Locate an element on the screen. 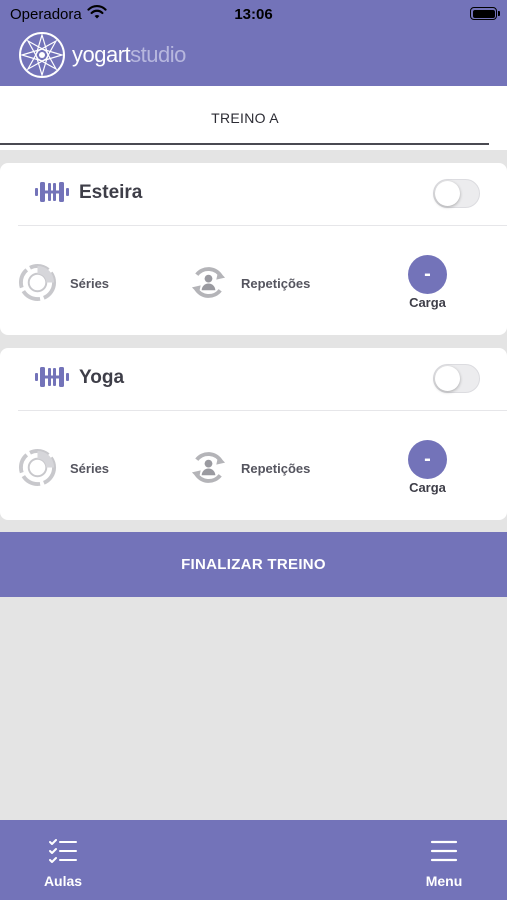  nav-item-menu: Menu is located at coordinates (444, 860).